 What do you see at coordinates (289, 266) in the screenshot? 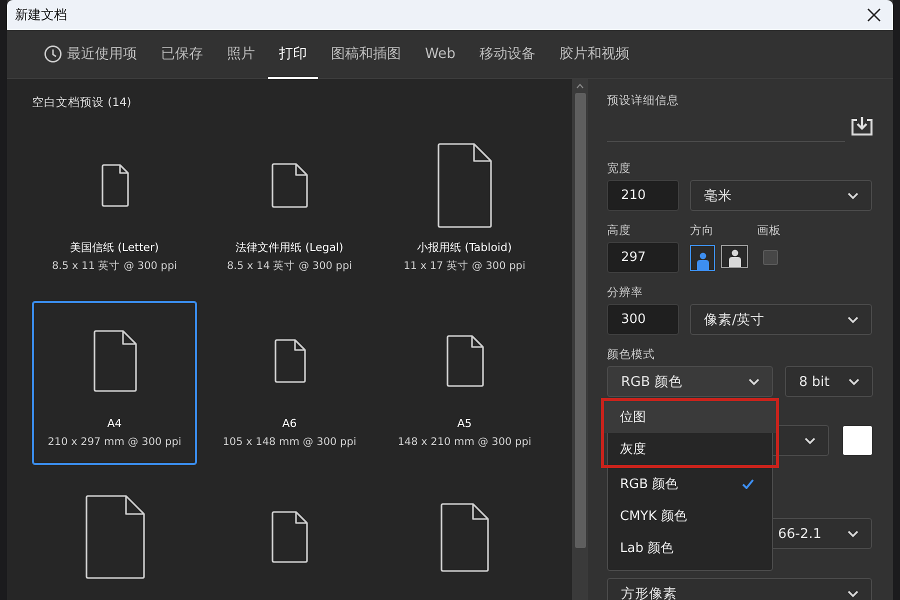
I see `preset-size: 8.5 x 14 英寸 @ 300 ppi` at bounding box center [289, 266].